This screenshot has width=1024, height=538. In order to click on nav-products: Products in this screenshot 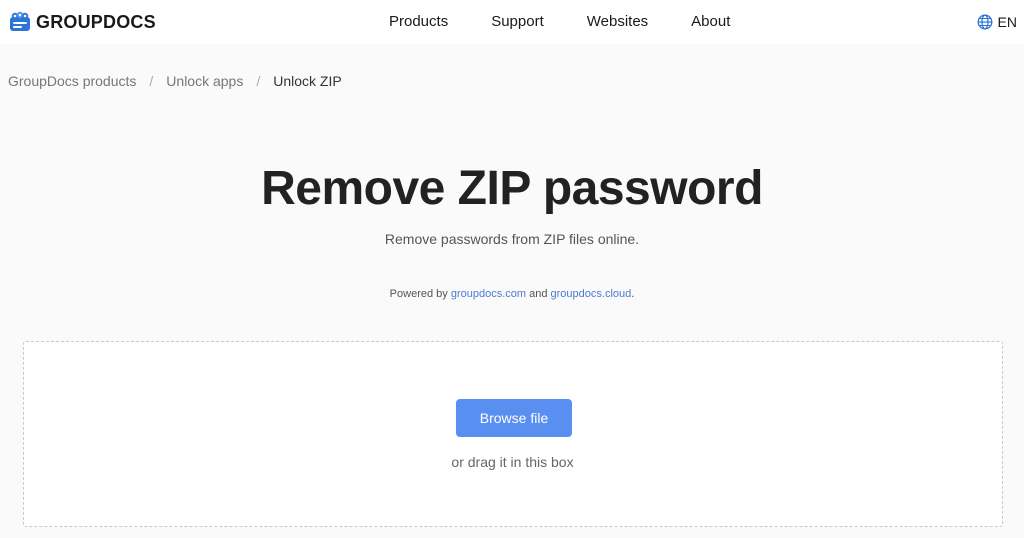, I will do `click(418, 22)`.